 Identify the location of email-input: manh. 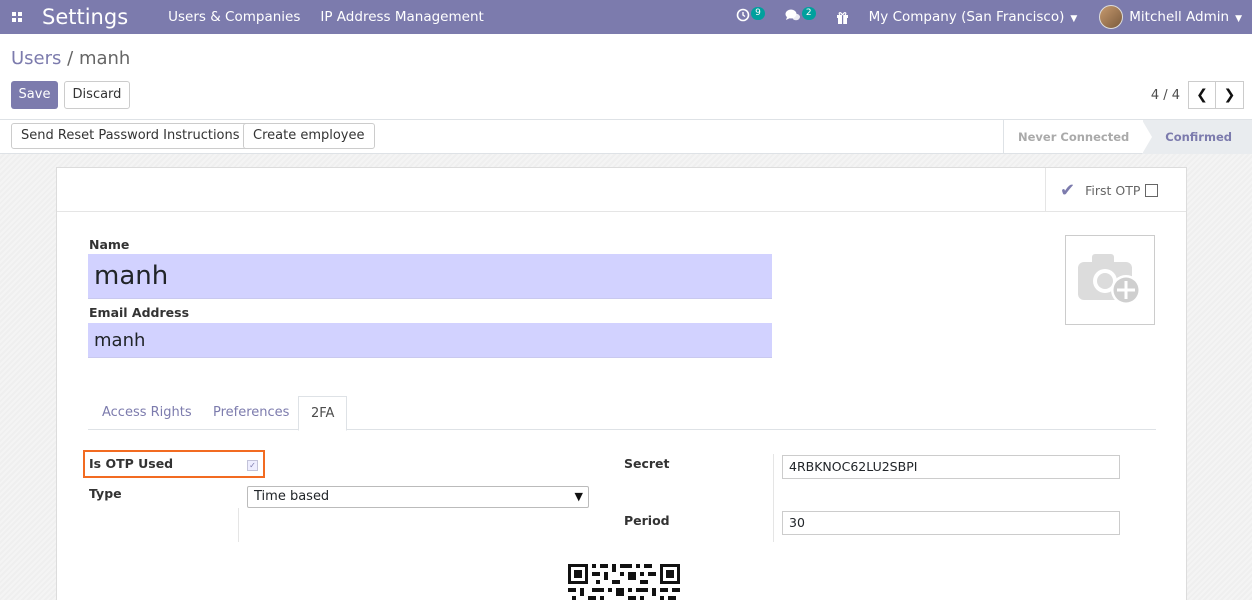
(430, 340).